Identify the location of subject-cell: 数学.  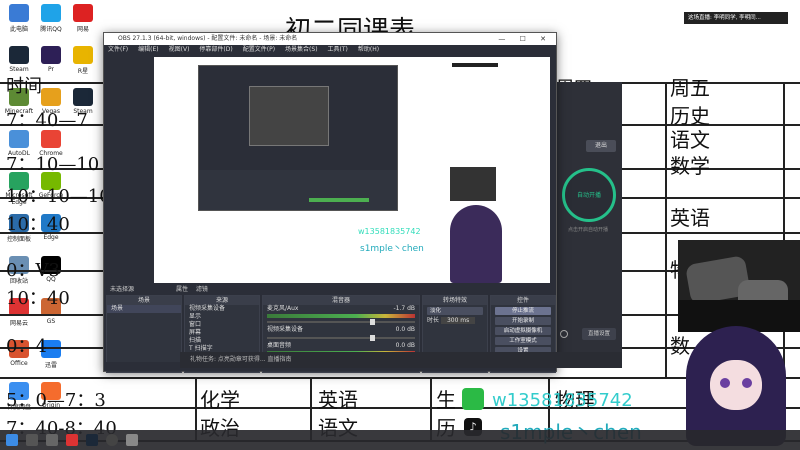
(690, 166).